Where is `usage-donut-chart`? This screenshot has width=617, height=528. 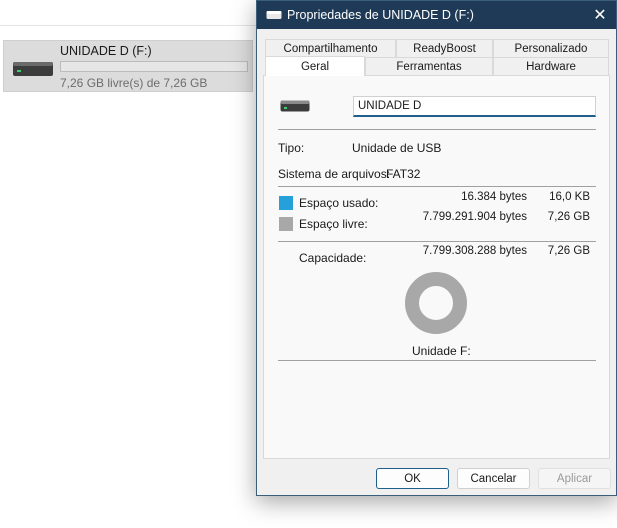 usage-donut-chart is located at coordinates (436, 304).